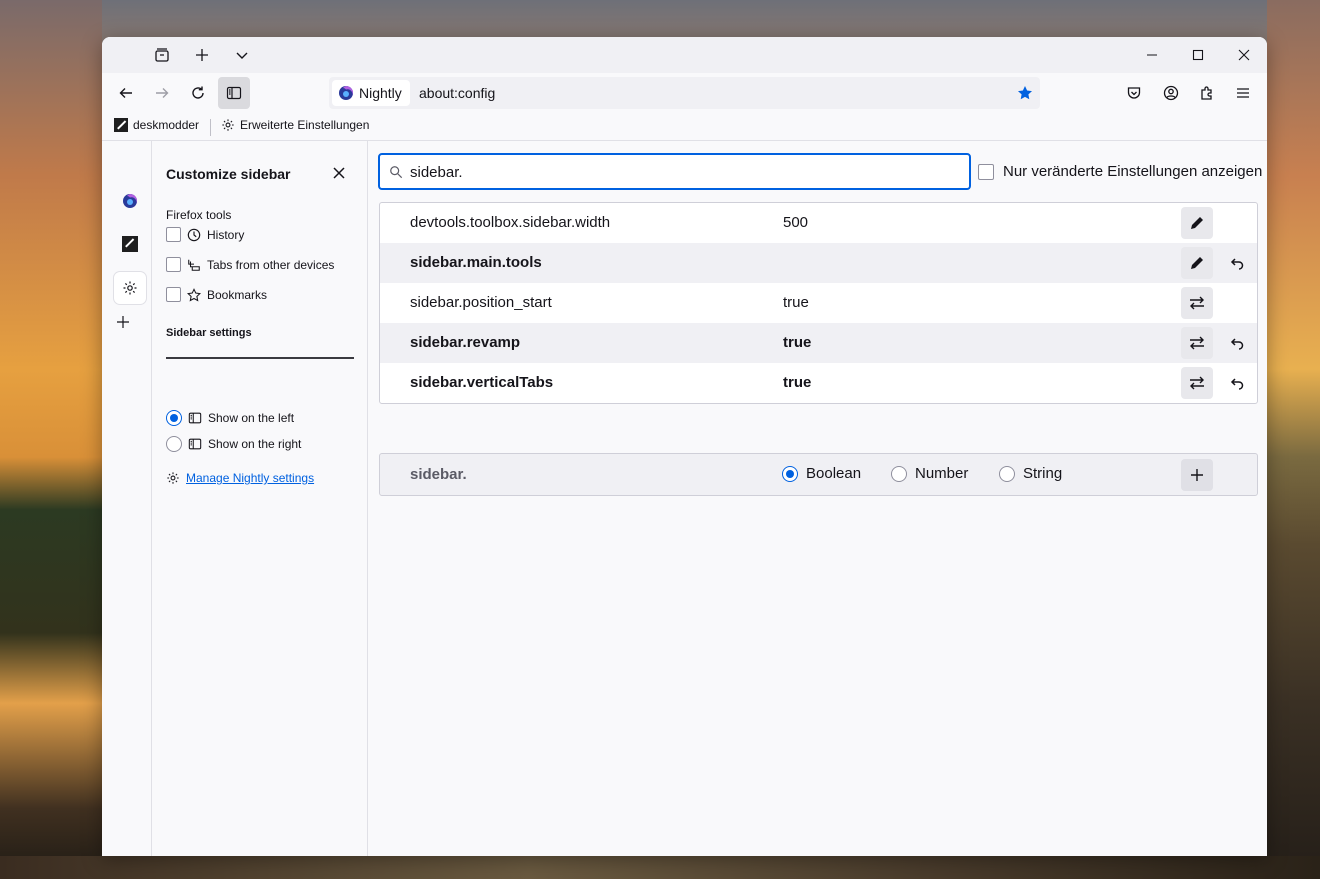 The height and width of the screenshot is (879, 1320). I want to click on url-text: about:config, so click(457, 93).